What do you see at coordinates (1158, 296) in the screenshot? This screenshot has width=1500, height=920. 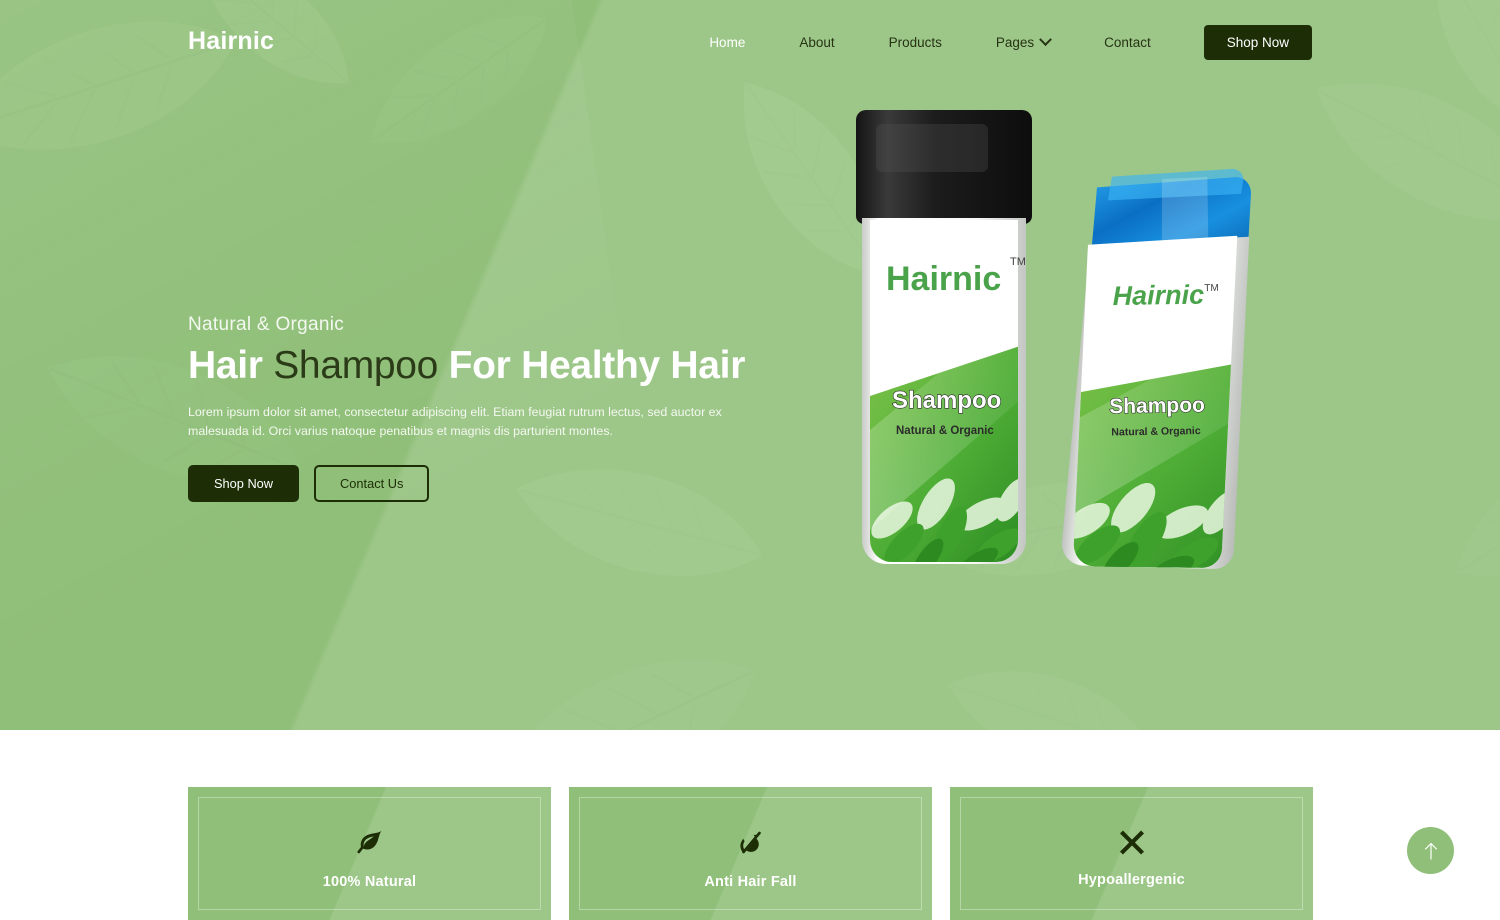 I see `bottle-back-brand-text: Hairnic` at bounding box center [1158, 296].